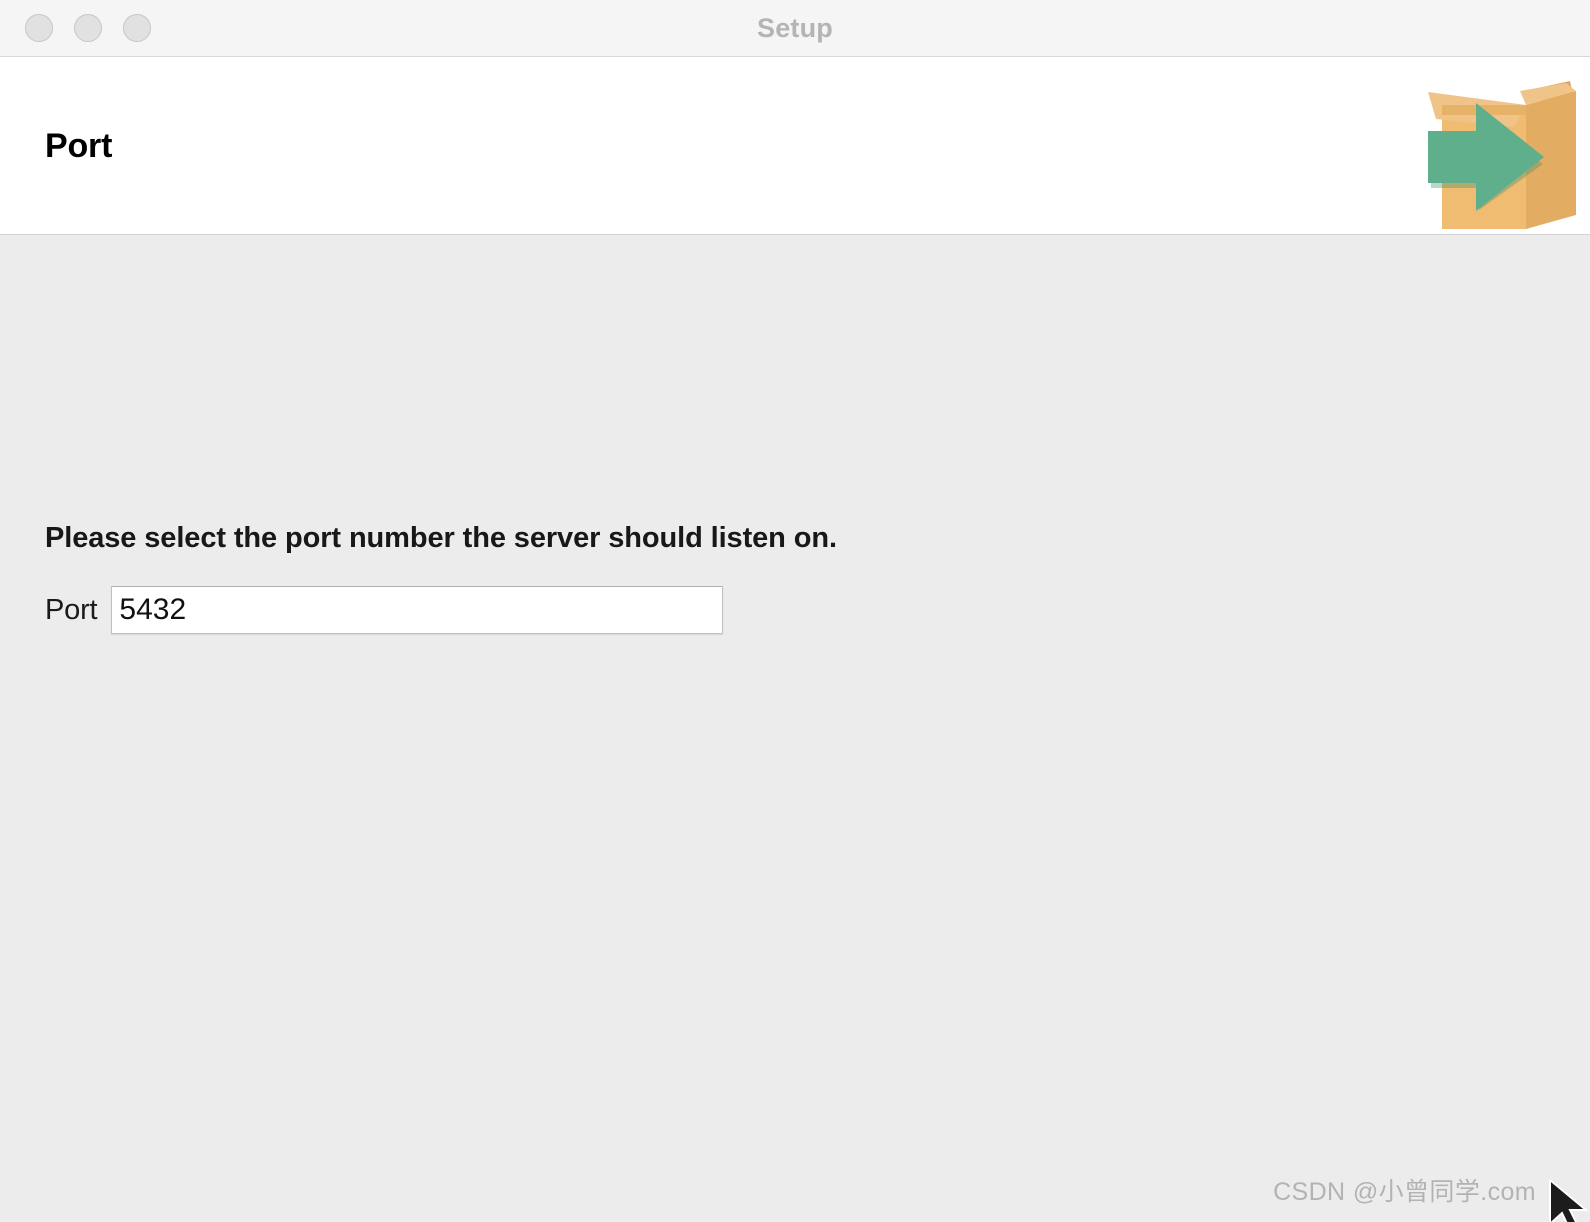 The width and height of the screenshot is (1590, 1222). What do you see at coordinates (39, 28) in the screenshot?
I see `close-button-icon` at bounding box center [39, 28].